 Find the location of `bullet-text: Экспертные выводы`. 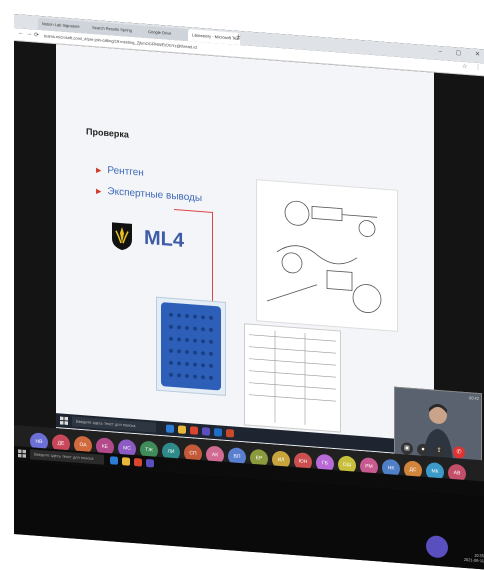

bullet-text: Экспертные выводы is located at coordinates (155, 195).